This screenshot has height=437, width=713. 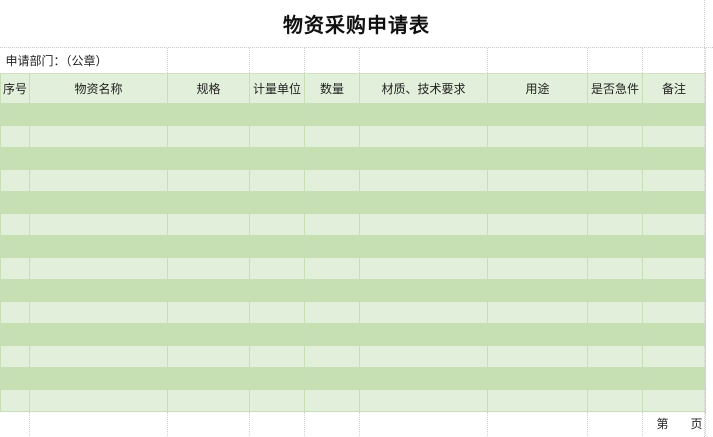 What do you see at coordinates (674, 423) in the screenshot?
I see `page-number-cell: 第页` at bounding box center [674, 423].